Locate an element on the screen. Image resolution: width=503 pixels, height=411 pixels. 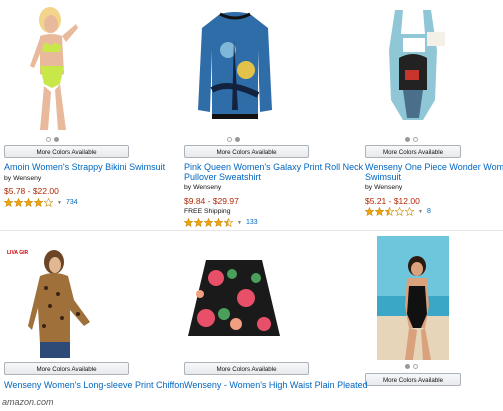
rating-stars: ▼ 8 is located at coordinates (398, 211).